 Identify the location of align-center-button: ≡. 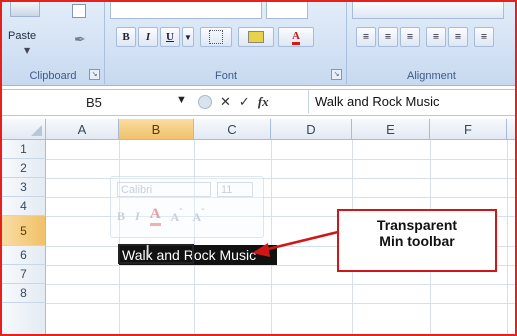
(388, 37).